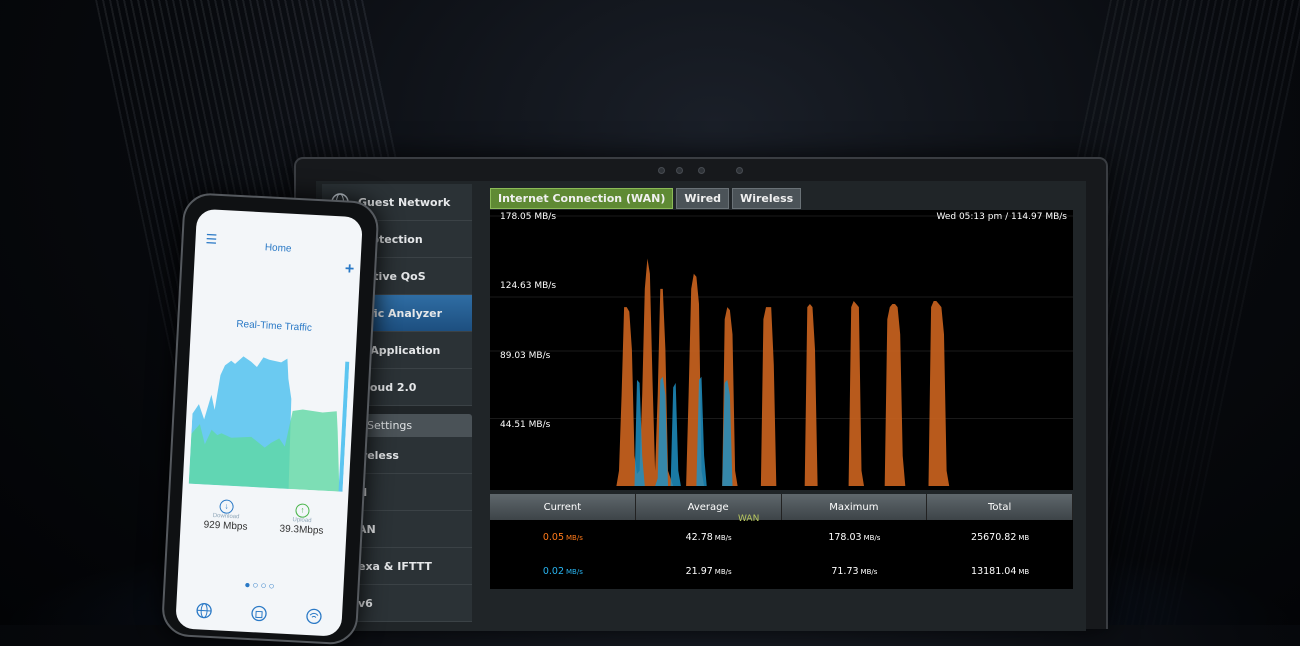  What do you see at coordinates (781, 537) in the screenshot?
I see `table-row: 0.05 MB/s 42.78 MB/s 178.03 MB/s 25670.82 MB` at bounding box center [781, 537].